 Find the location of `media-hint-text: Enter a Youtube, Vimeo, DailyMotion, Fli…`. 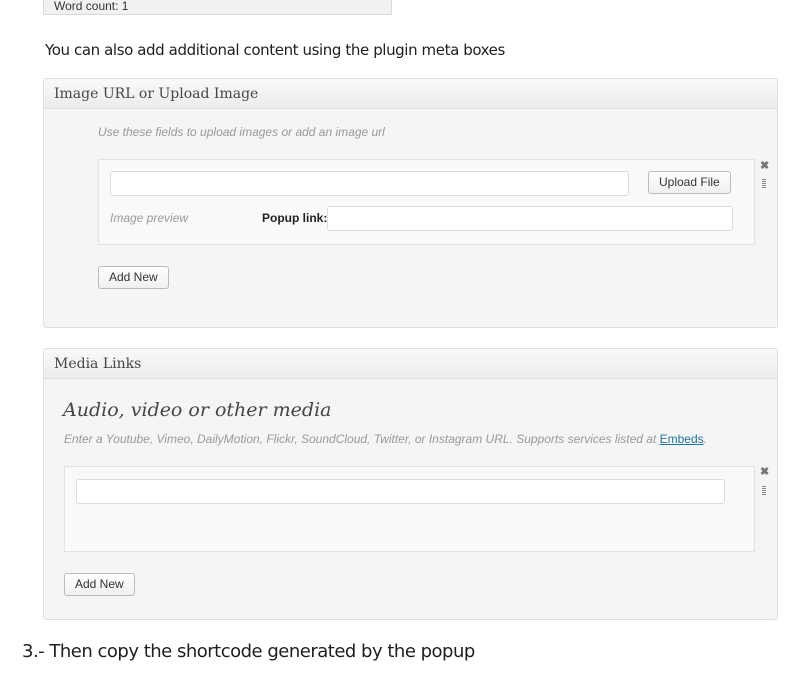

media-hint-text: Enter a Youtube, Vimeo, DailyMotion, Fli… is located at coordinates (360, 439).